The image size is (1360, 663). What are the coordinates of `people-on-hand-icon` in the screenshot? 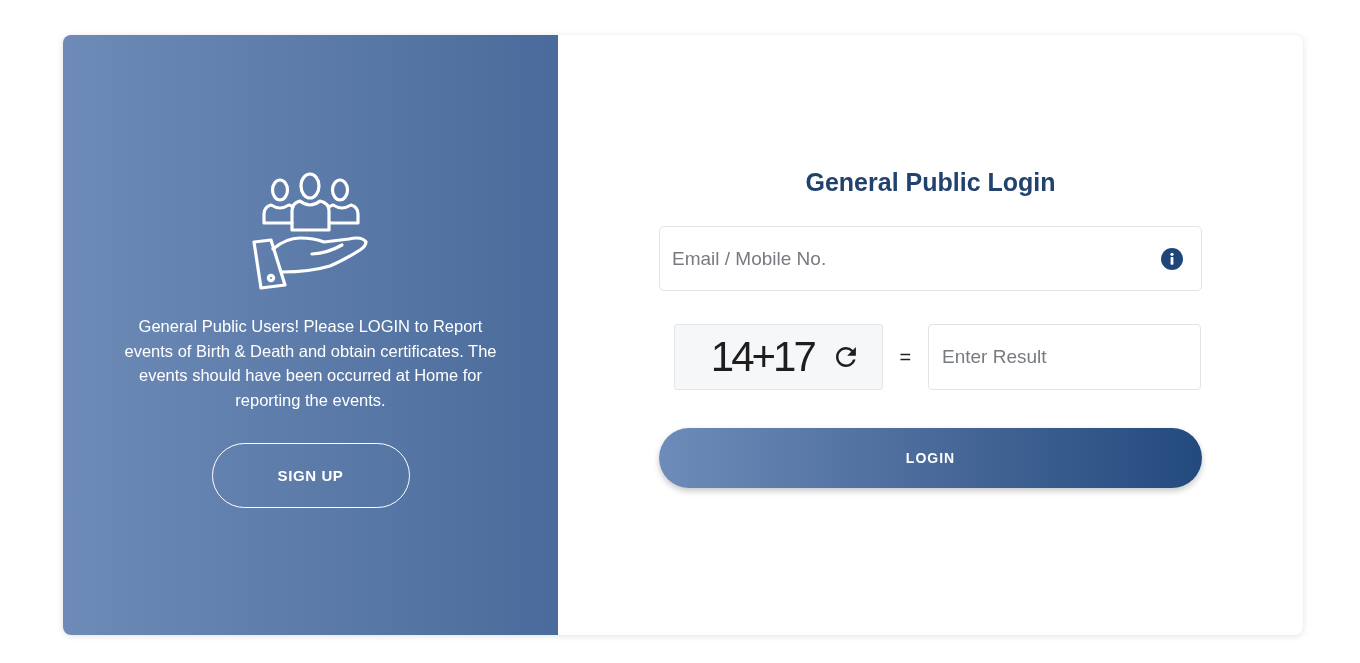 It's located at (310, 231).